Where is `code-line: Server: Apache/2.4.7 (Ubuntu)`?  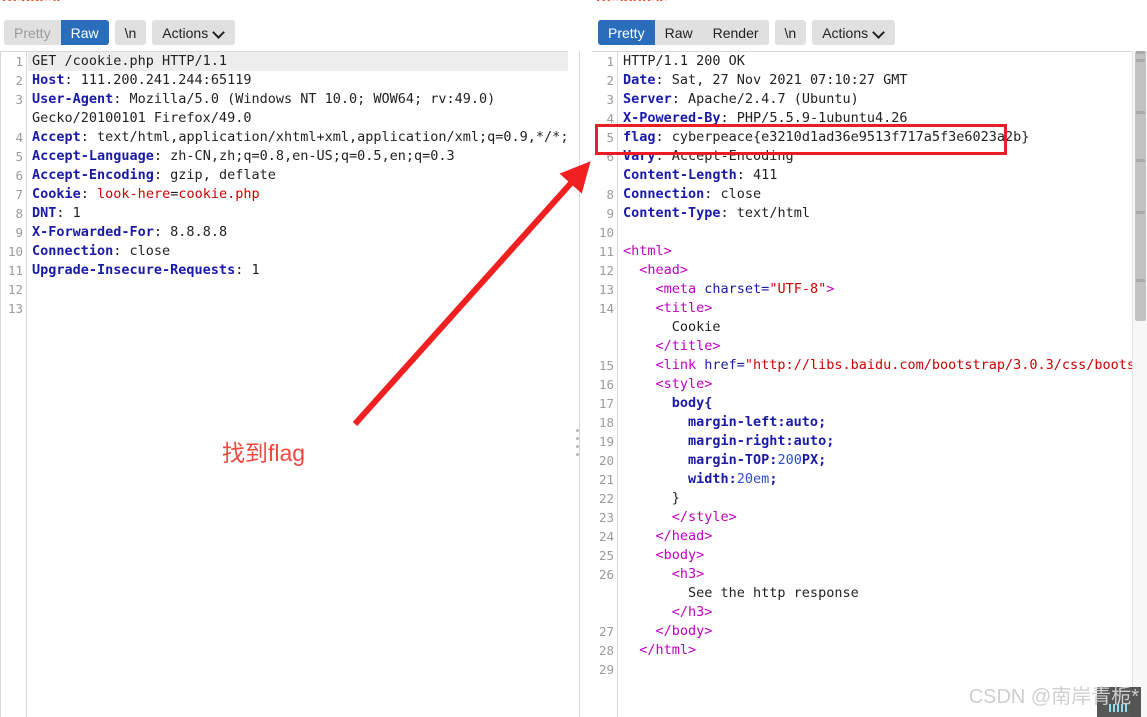
code-line: Server: Apache/2.4.7 (Ubuntu) is located at coordinates (883, 99).